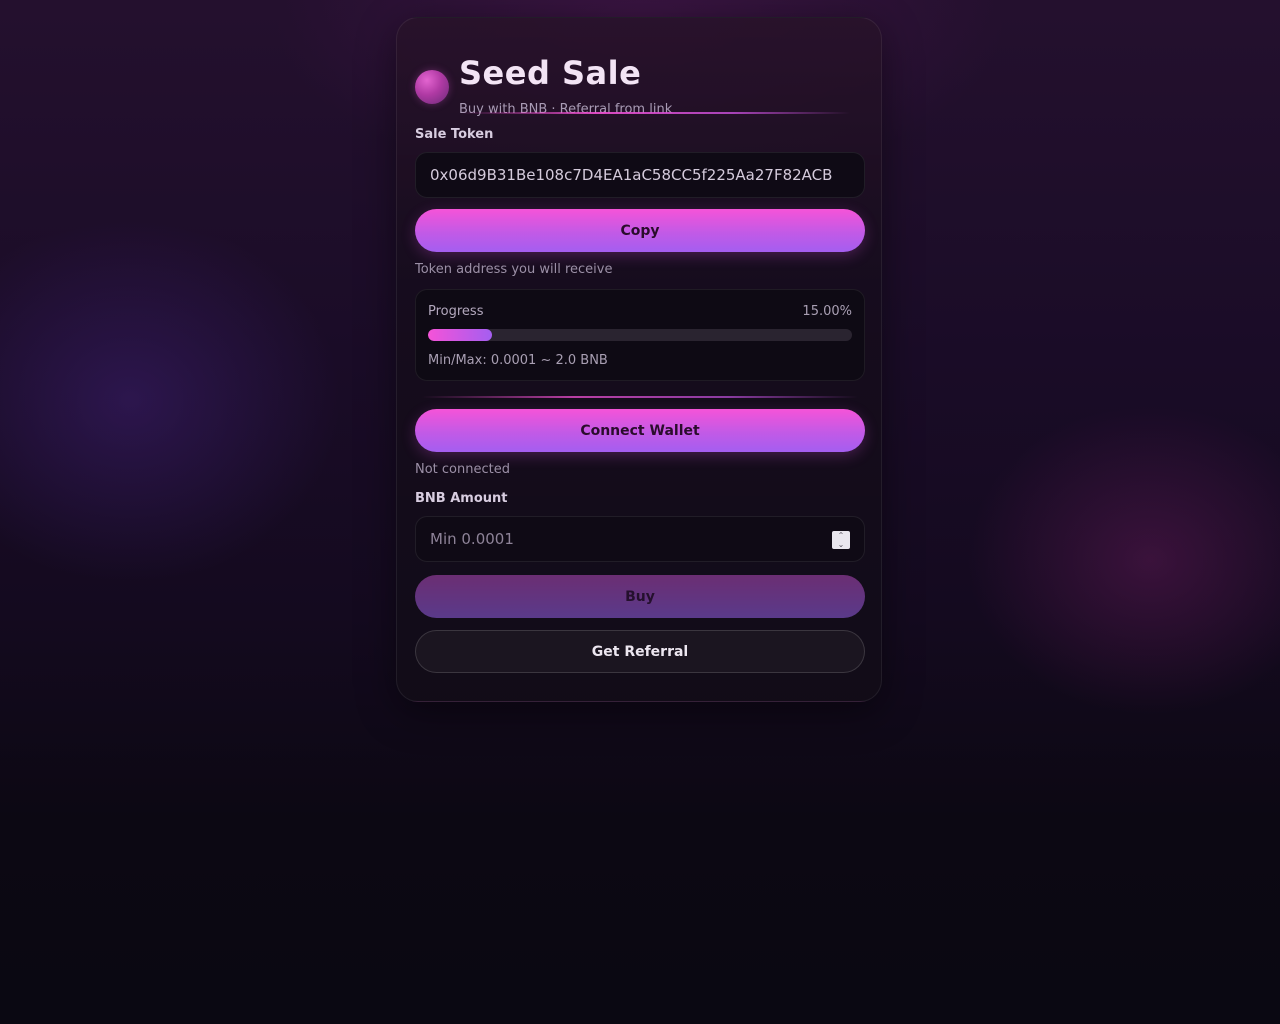  What do you see at coordinates (841, 535) in the screenshot?
I see `chevron-up-icon: ⌃` at bounding box center [841, 535].